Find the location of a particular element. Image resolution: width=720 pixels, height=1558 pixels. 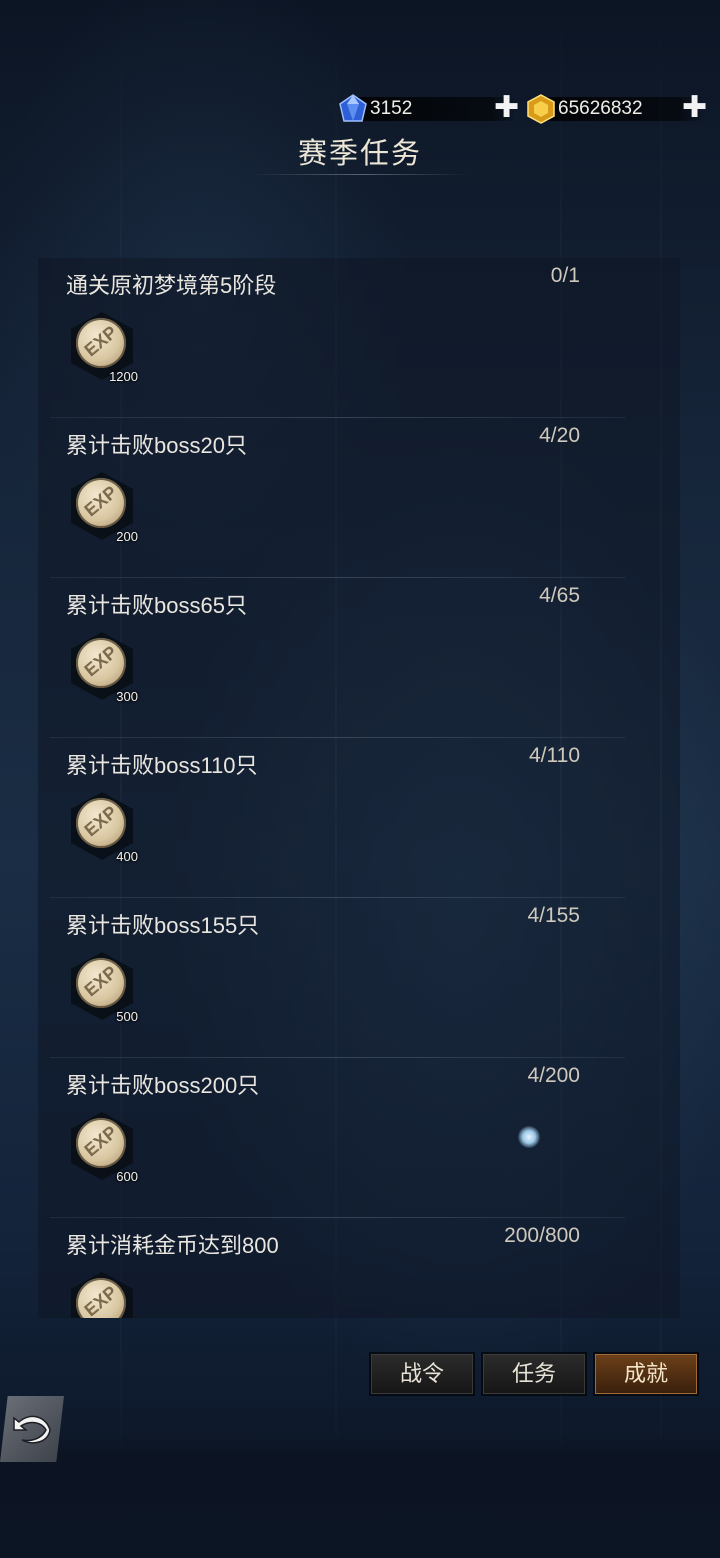

back-button is located at coordinates (32, 1429).